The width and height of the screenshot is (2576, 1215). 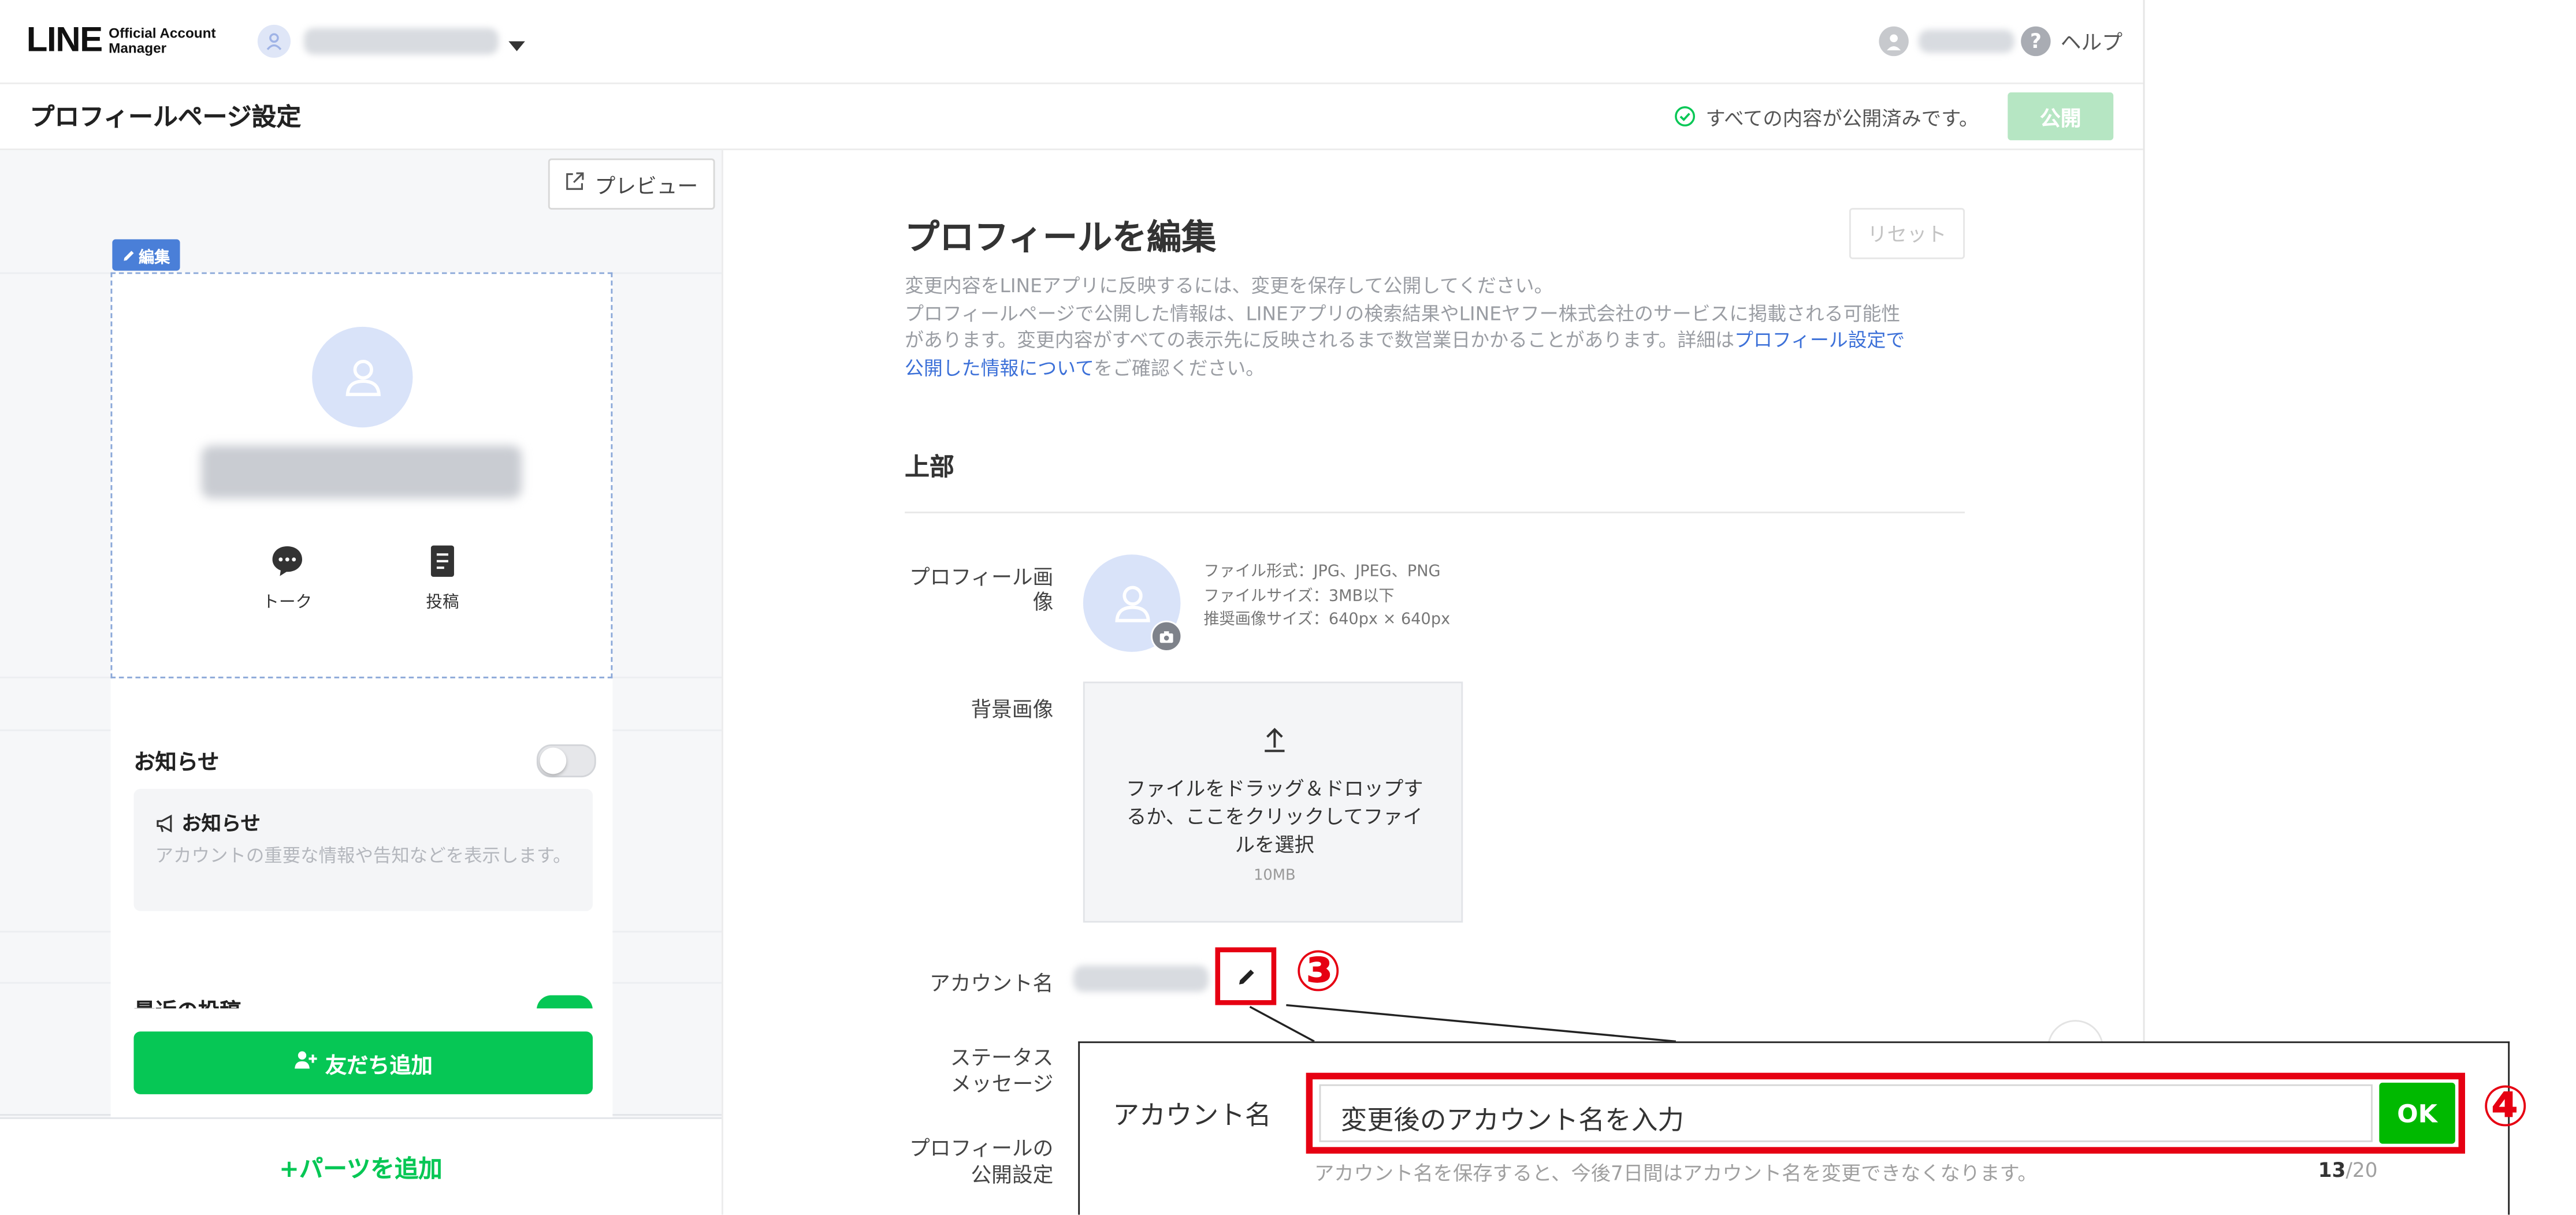 What do you see at coordinates (1463, 1023) in the screenshot?
I see `callout-connector` at bounding box center [1463, 1023].